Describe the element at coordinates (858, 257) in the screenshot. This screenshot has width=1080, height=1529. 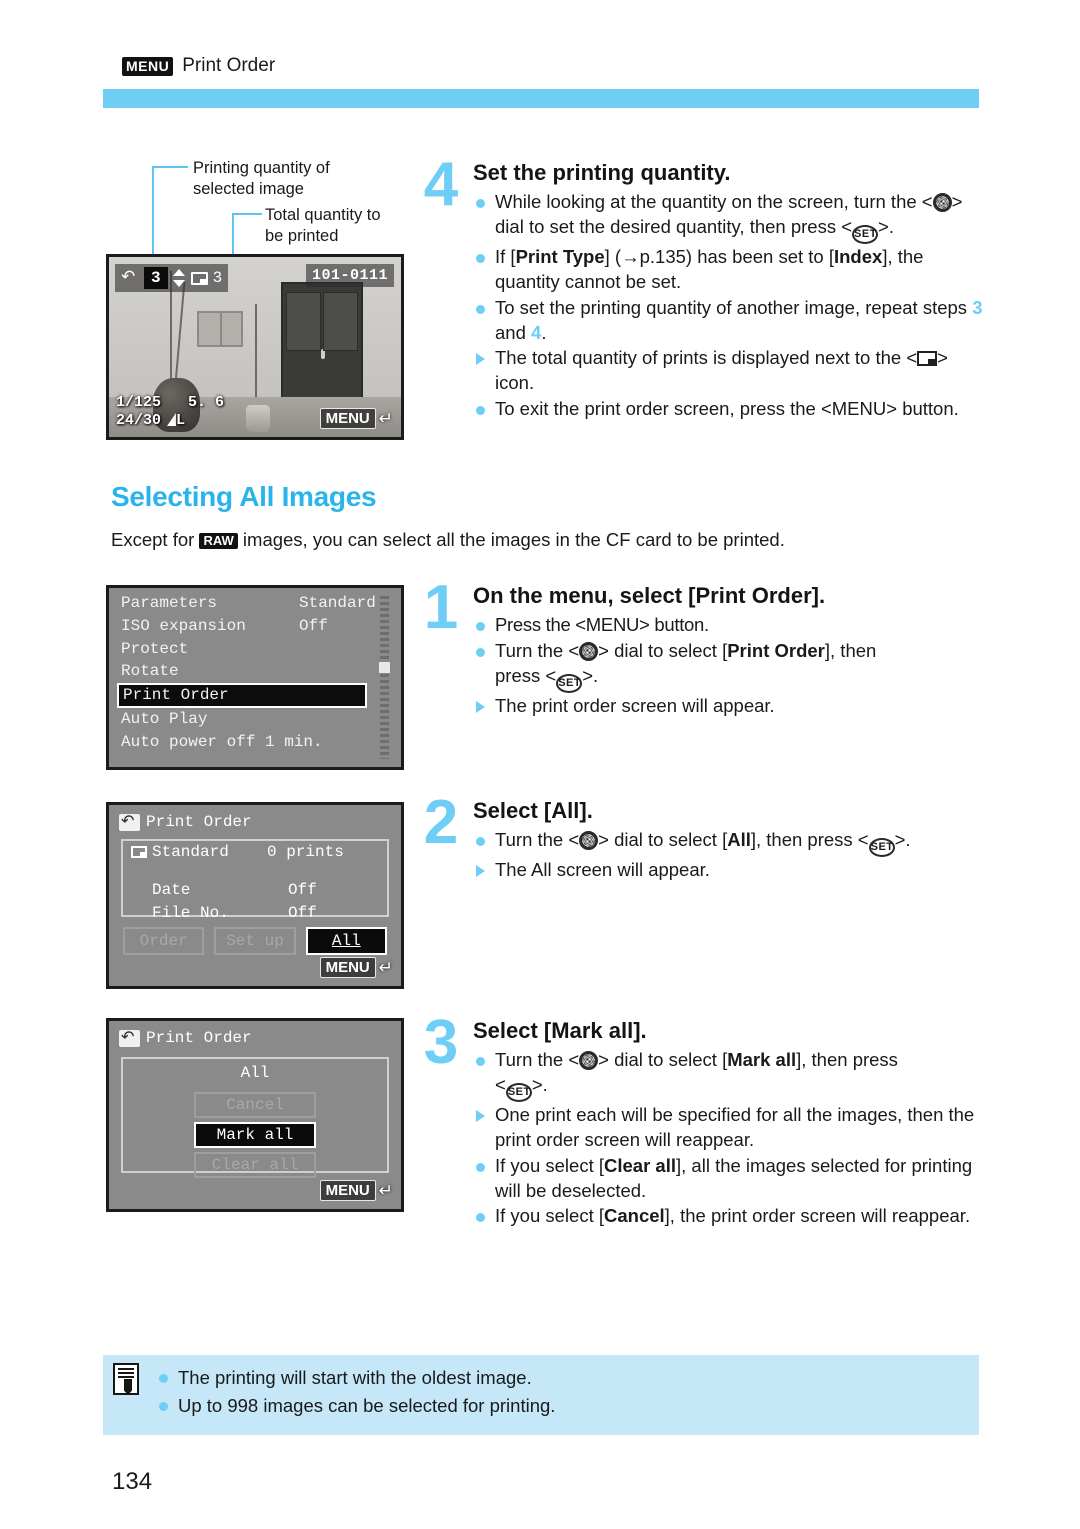
I see `bullet-emphasis: Index` at that location.